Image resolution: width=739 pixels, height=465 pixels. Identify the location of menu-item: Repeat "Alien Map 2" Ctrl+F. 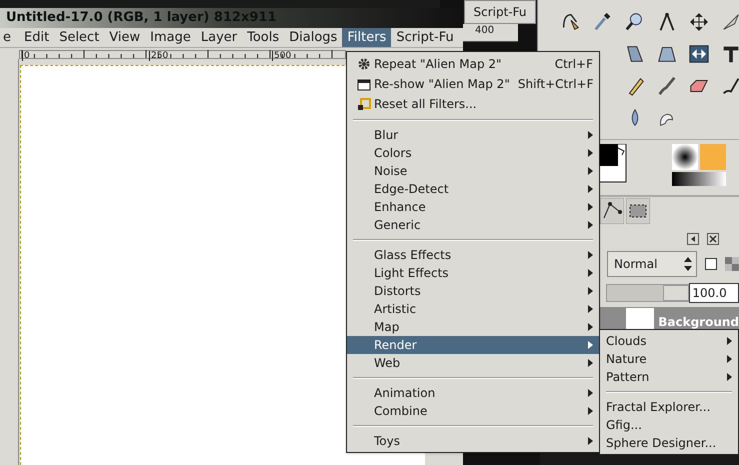
(473, 64).